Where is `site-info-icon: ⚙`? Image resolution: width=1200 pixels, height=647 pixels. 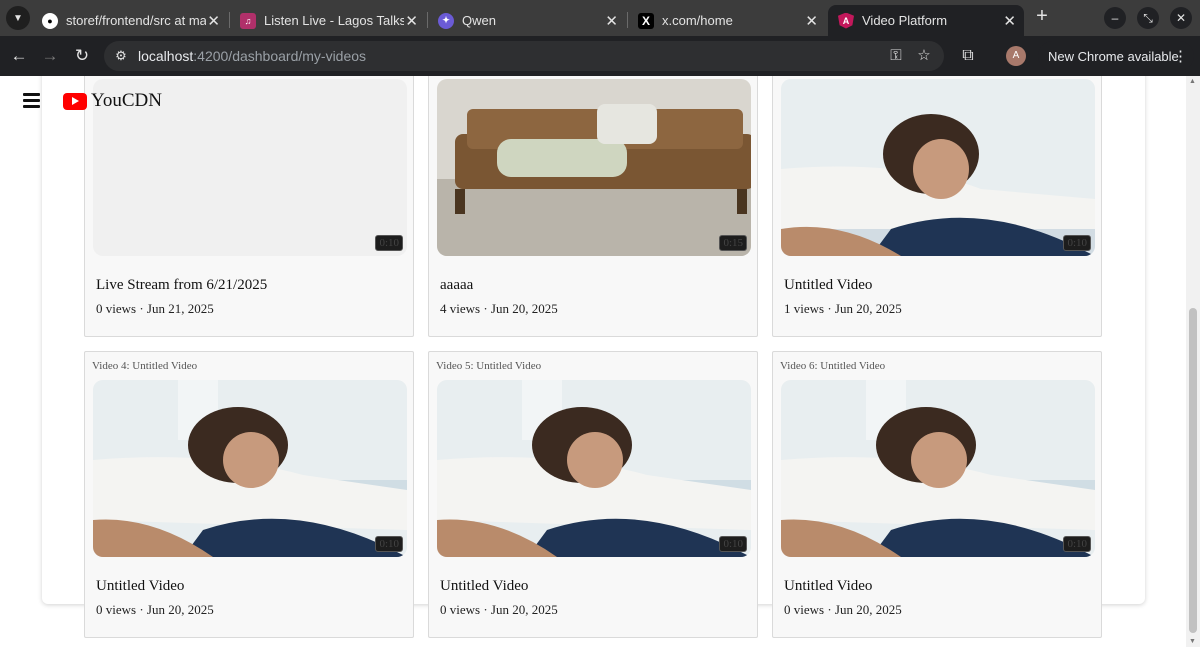
site-info-icon: ⚙ is located at coordinates (121, 56).